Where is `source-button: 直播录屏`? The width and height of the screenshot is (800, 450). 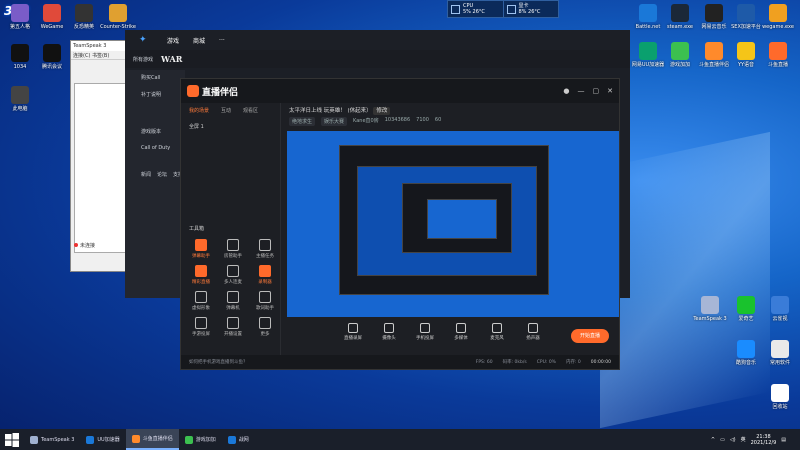
source-button: 直播录屏 is located at coordinates (353, 332).